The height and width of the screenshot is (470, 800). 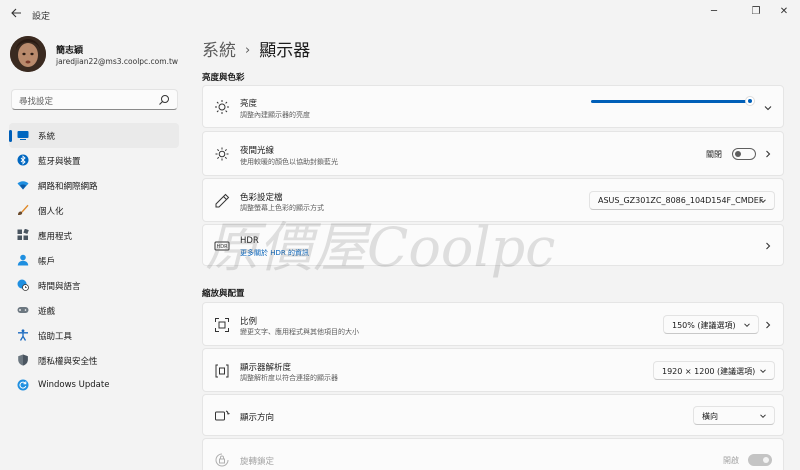 I want to click on section-title-brightness-color: 亮度與色彩, so click(x=223, y=78).